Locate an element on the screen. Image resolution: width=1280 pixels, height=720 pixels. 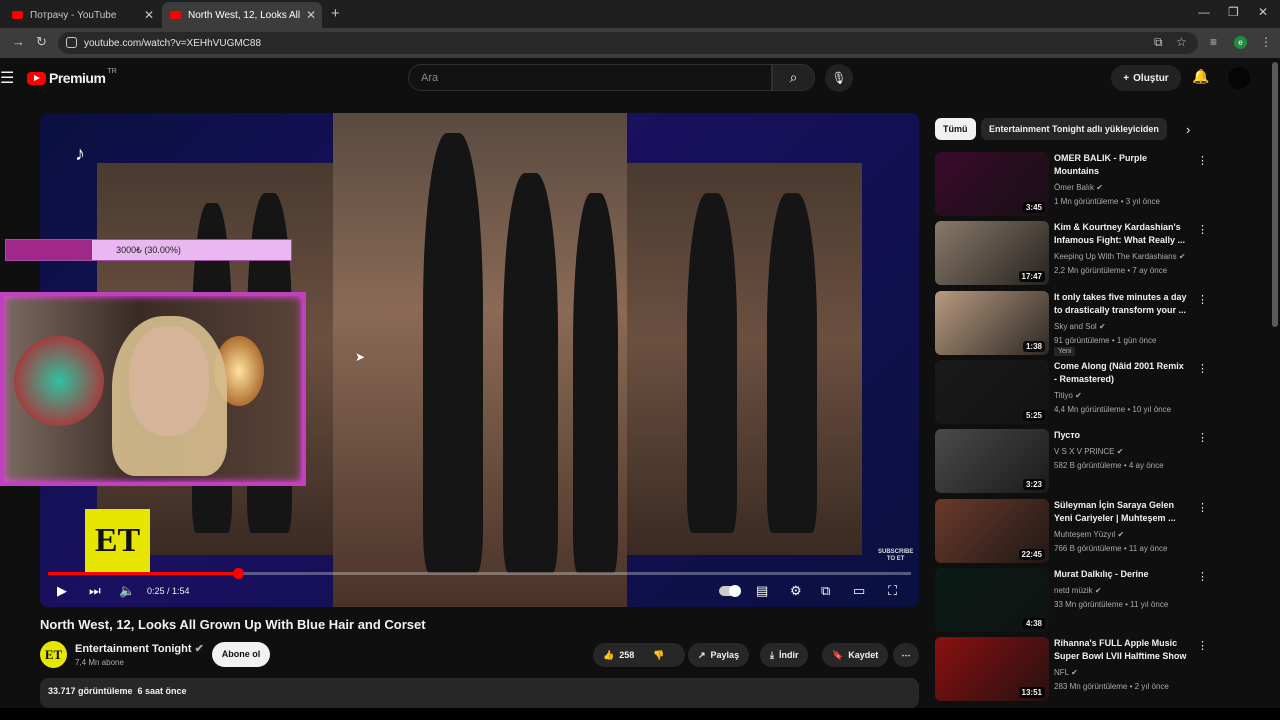
restore-icon: ❐ is located at coordinates (1233, 12).